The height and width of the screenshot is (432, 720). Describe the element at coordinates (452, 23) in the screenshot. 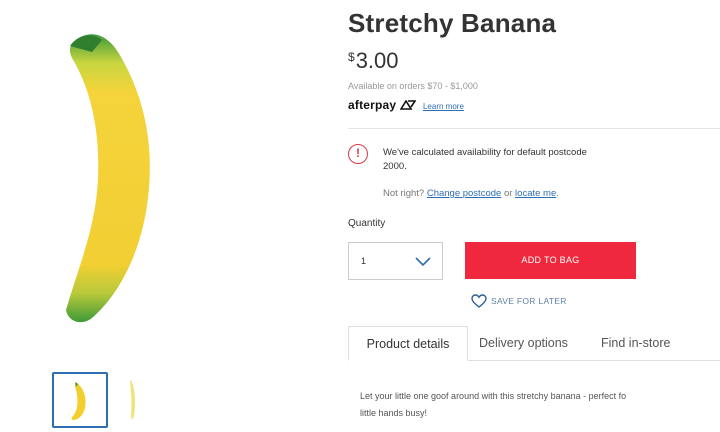

I see `product-title: Stretchy Banana` at that location.